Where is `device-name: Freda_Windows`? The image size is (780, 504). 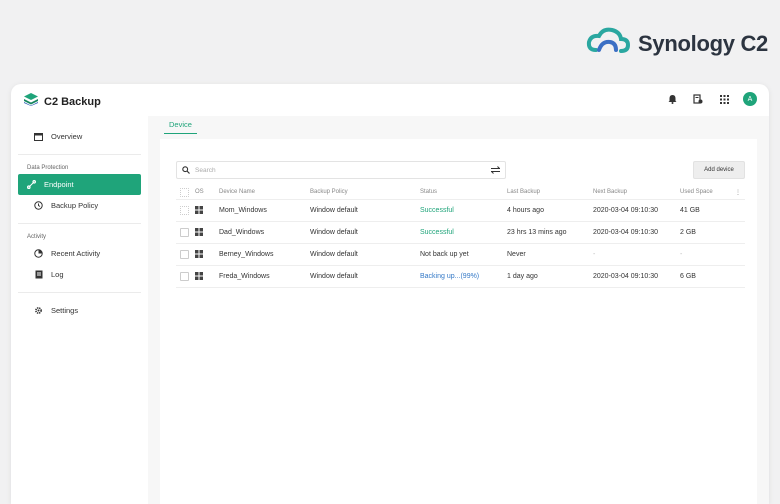
device-name: Freda_Windows is located at coordinates (244, 276).